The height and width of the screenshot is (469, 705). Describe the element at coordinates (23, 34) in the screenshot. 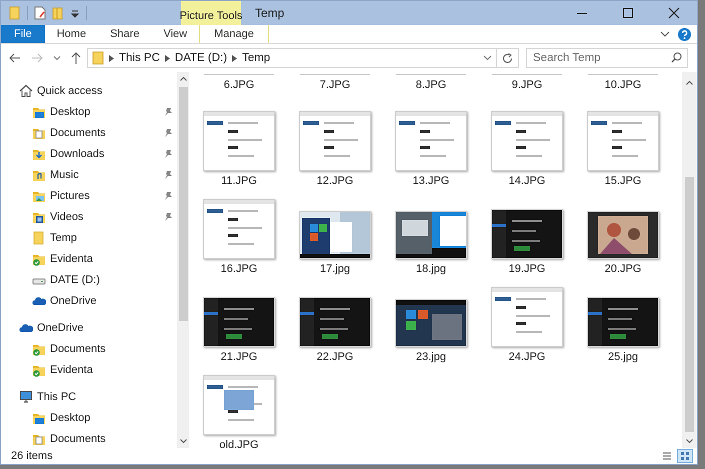

I see `file-menu-button: File` at that location.